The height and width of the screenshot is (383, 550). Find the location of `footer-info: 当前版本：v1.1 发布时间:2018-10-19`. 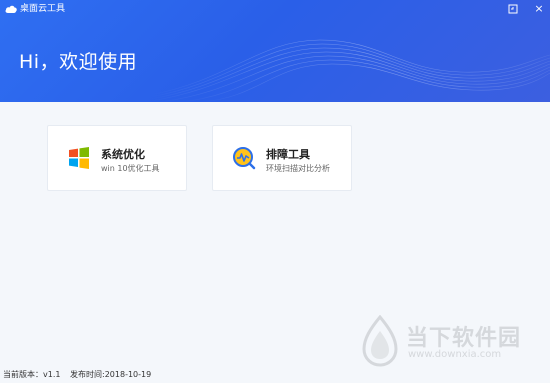

footer-info: 当前版本：v1.1 发布时间:2018-10-19 is located at coordinates (77, 374).